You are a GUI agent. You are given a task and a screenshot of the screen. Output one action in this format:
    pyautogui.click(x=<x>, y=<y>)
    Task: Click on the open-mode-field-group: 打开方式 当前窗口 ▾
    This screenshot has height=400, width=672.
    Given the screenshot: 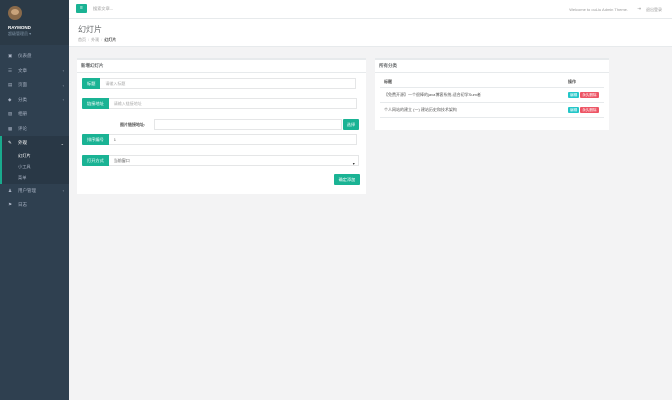 What is the action you would take?
    pyautogui.click(x=220, y=160)
    